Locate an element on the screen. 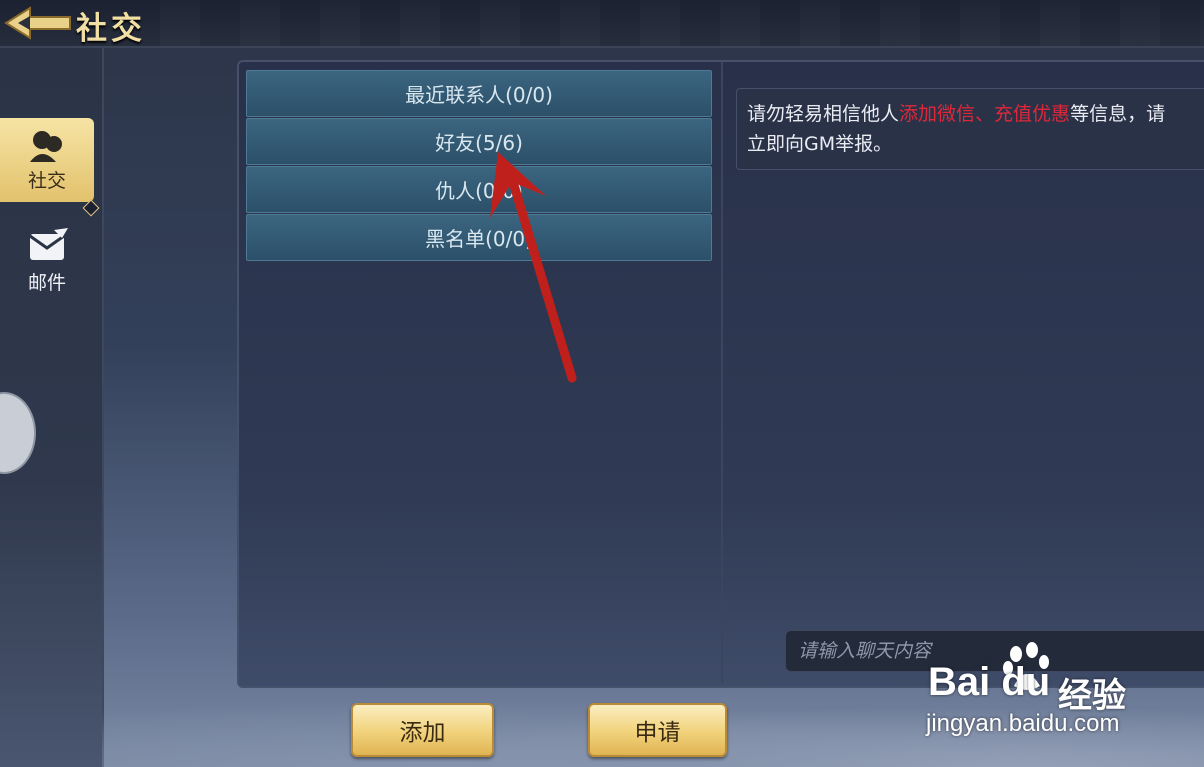  watermark-url: jingyan.baidu.com is located at coordinates (1023, 723).